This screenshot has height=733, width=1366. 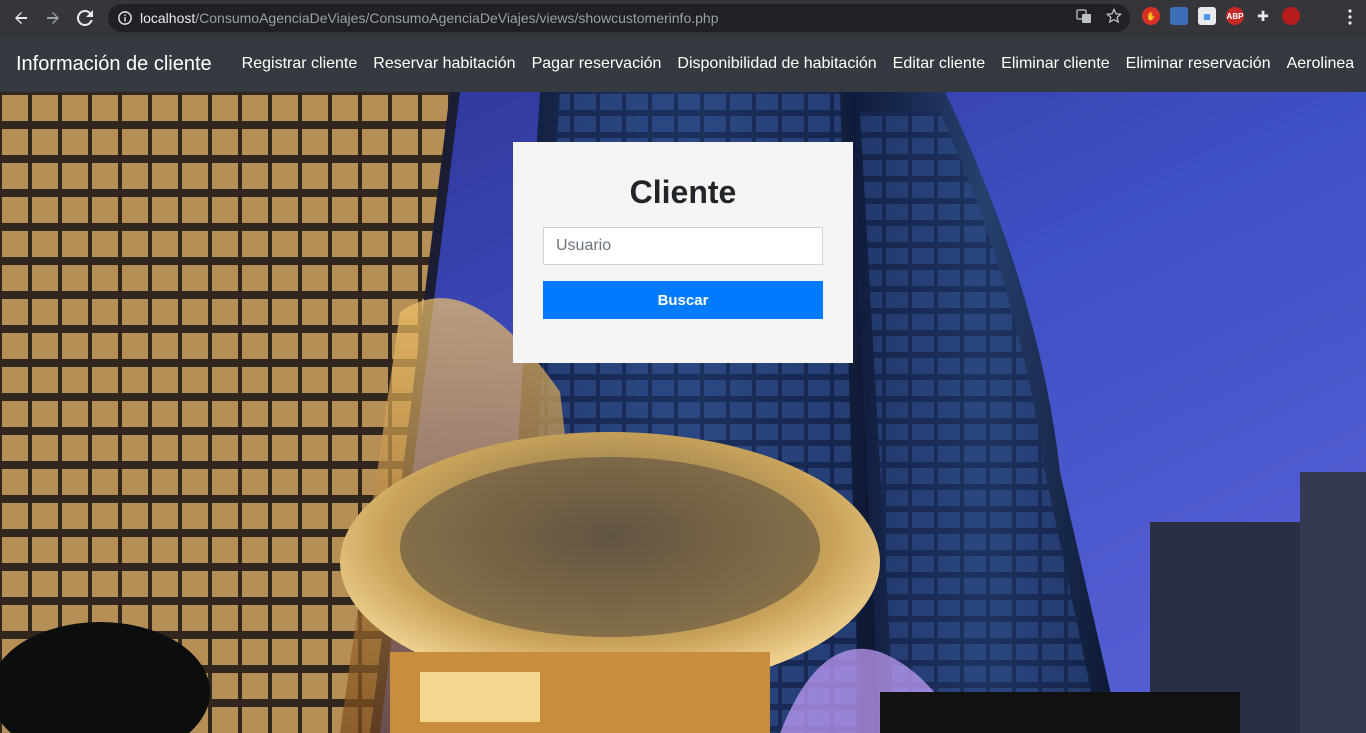 What do you see at coordinates (1114, 18) in the screenshot?
I see `bookmark-star-icon` at bounding box center [1114, 18].